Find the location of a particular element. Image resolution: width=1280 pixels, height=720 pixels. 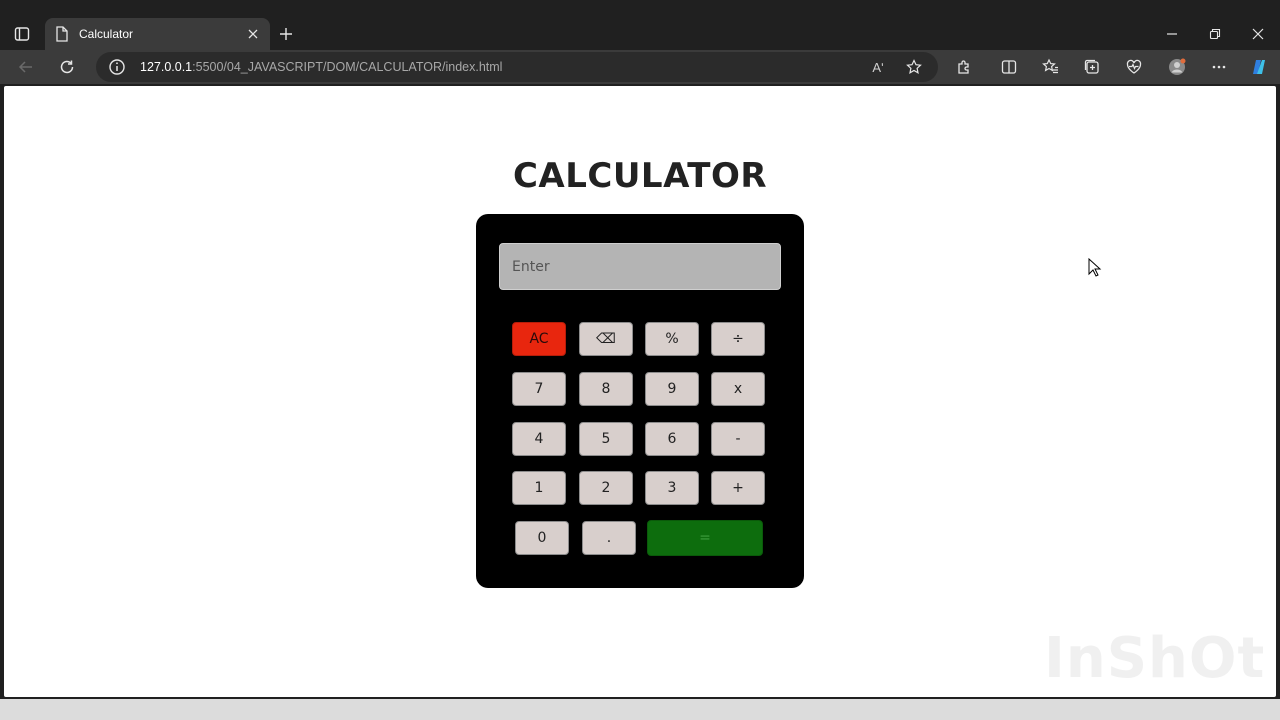

decimal-point-button: . is located at coordinates (609, 538).